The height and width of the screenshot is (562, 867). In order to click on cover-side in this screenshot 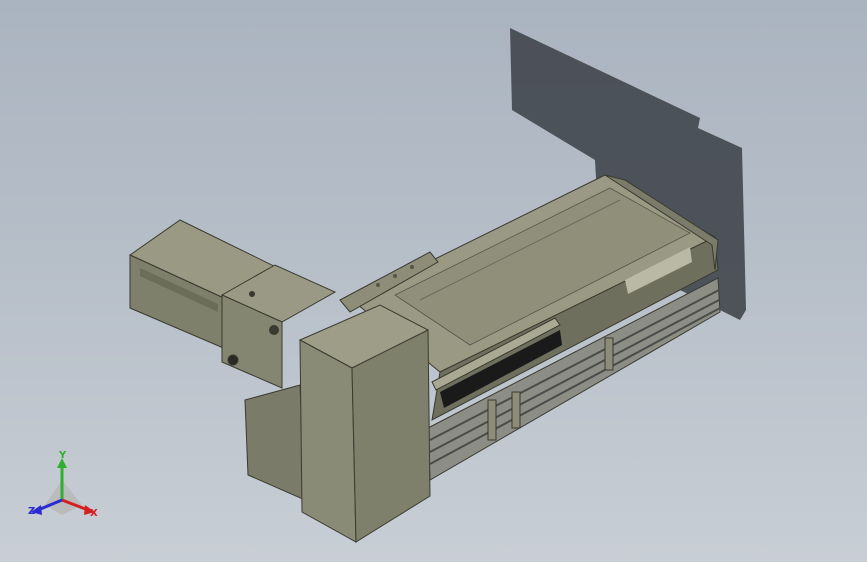, I will do `click(328, 441)`.